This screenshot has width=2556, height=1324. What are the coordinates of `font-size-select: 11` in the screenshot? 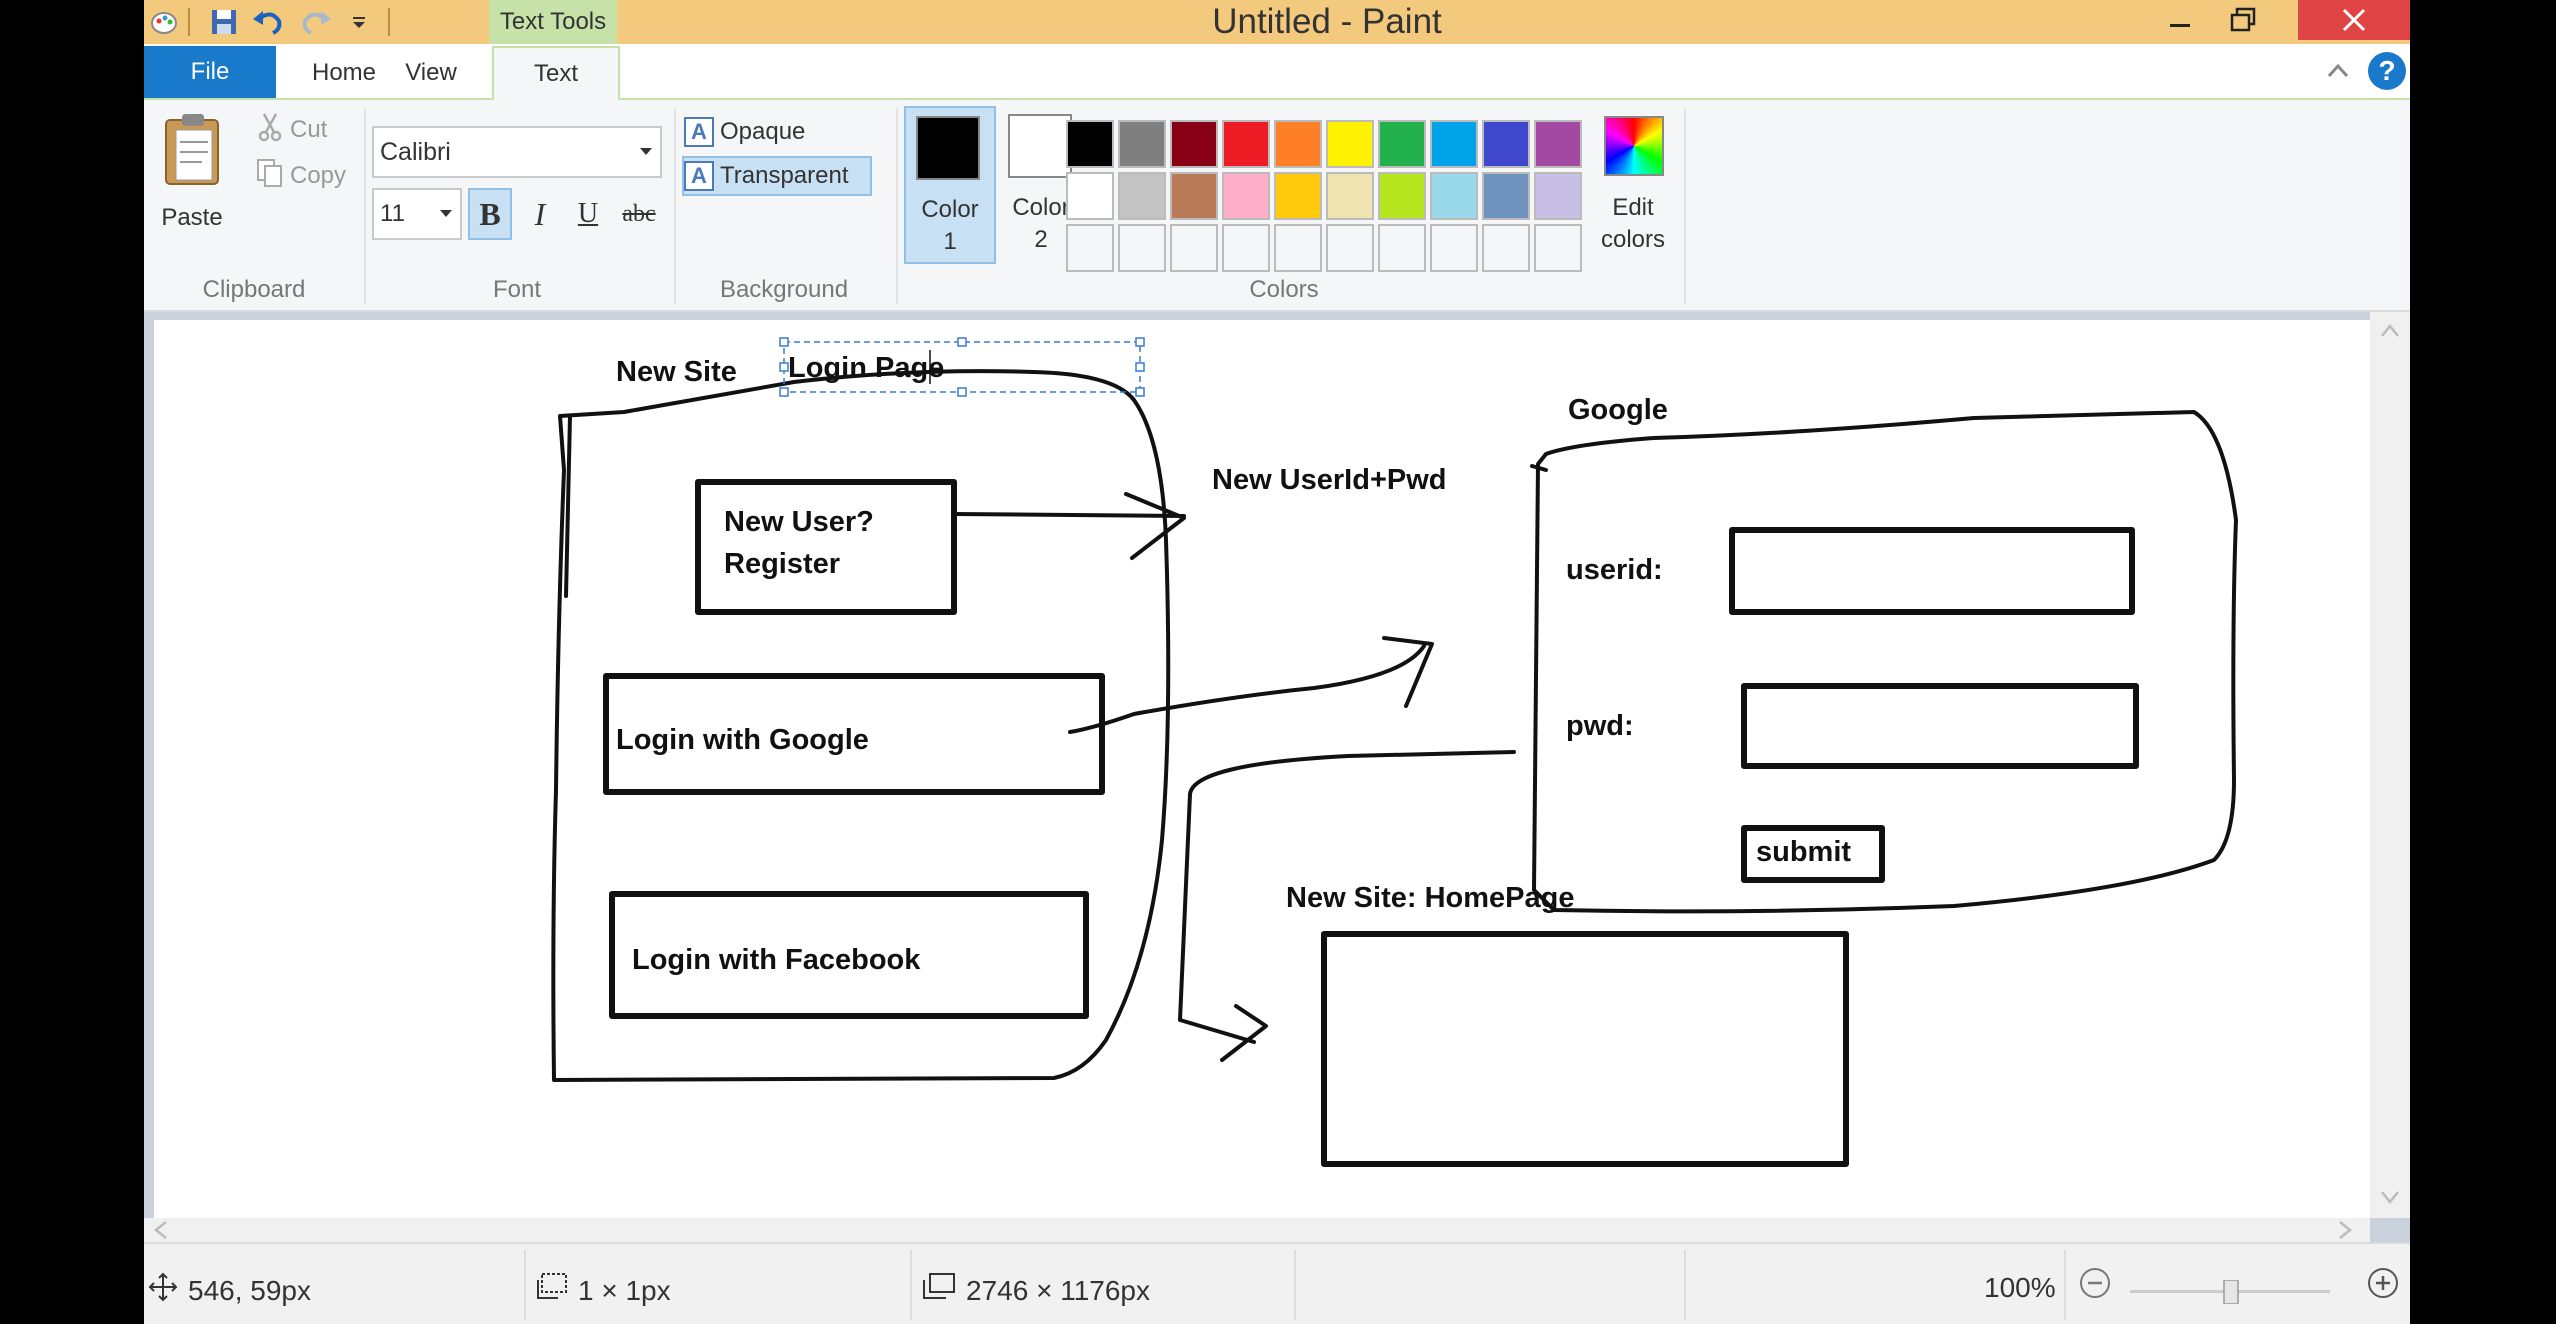 It's located at (417, 214).